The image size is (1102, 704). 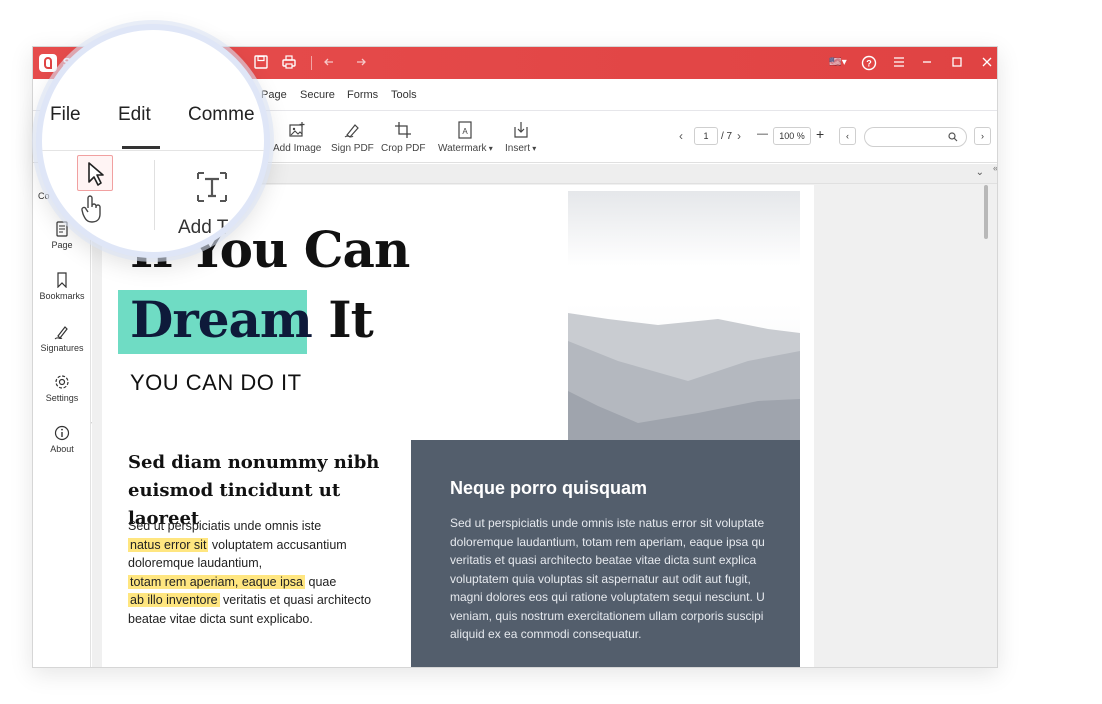 What do you see at coordinates (65, 115) in the screenshot?
I see `lens-menu-file: File` at bounding box center [65, 115].